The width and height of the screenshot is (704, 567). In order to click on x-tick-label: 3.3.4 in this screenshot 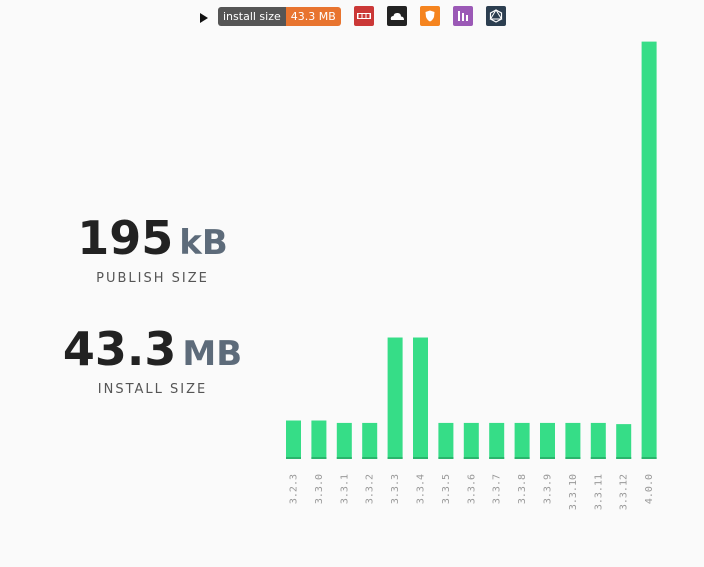, I will do `click(421, 489)`.